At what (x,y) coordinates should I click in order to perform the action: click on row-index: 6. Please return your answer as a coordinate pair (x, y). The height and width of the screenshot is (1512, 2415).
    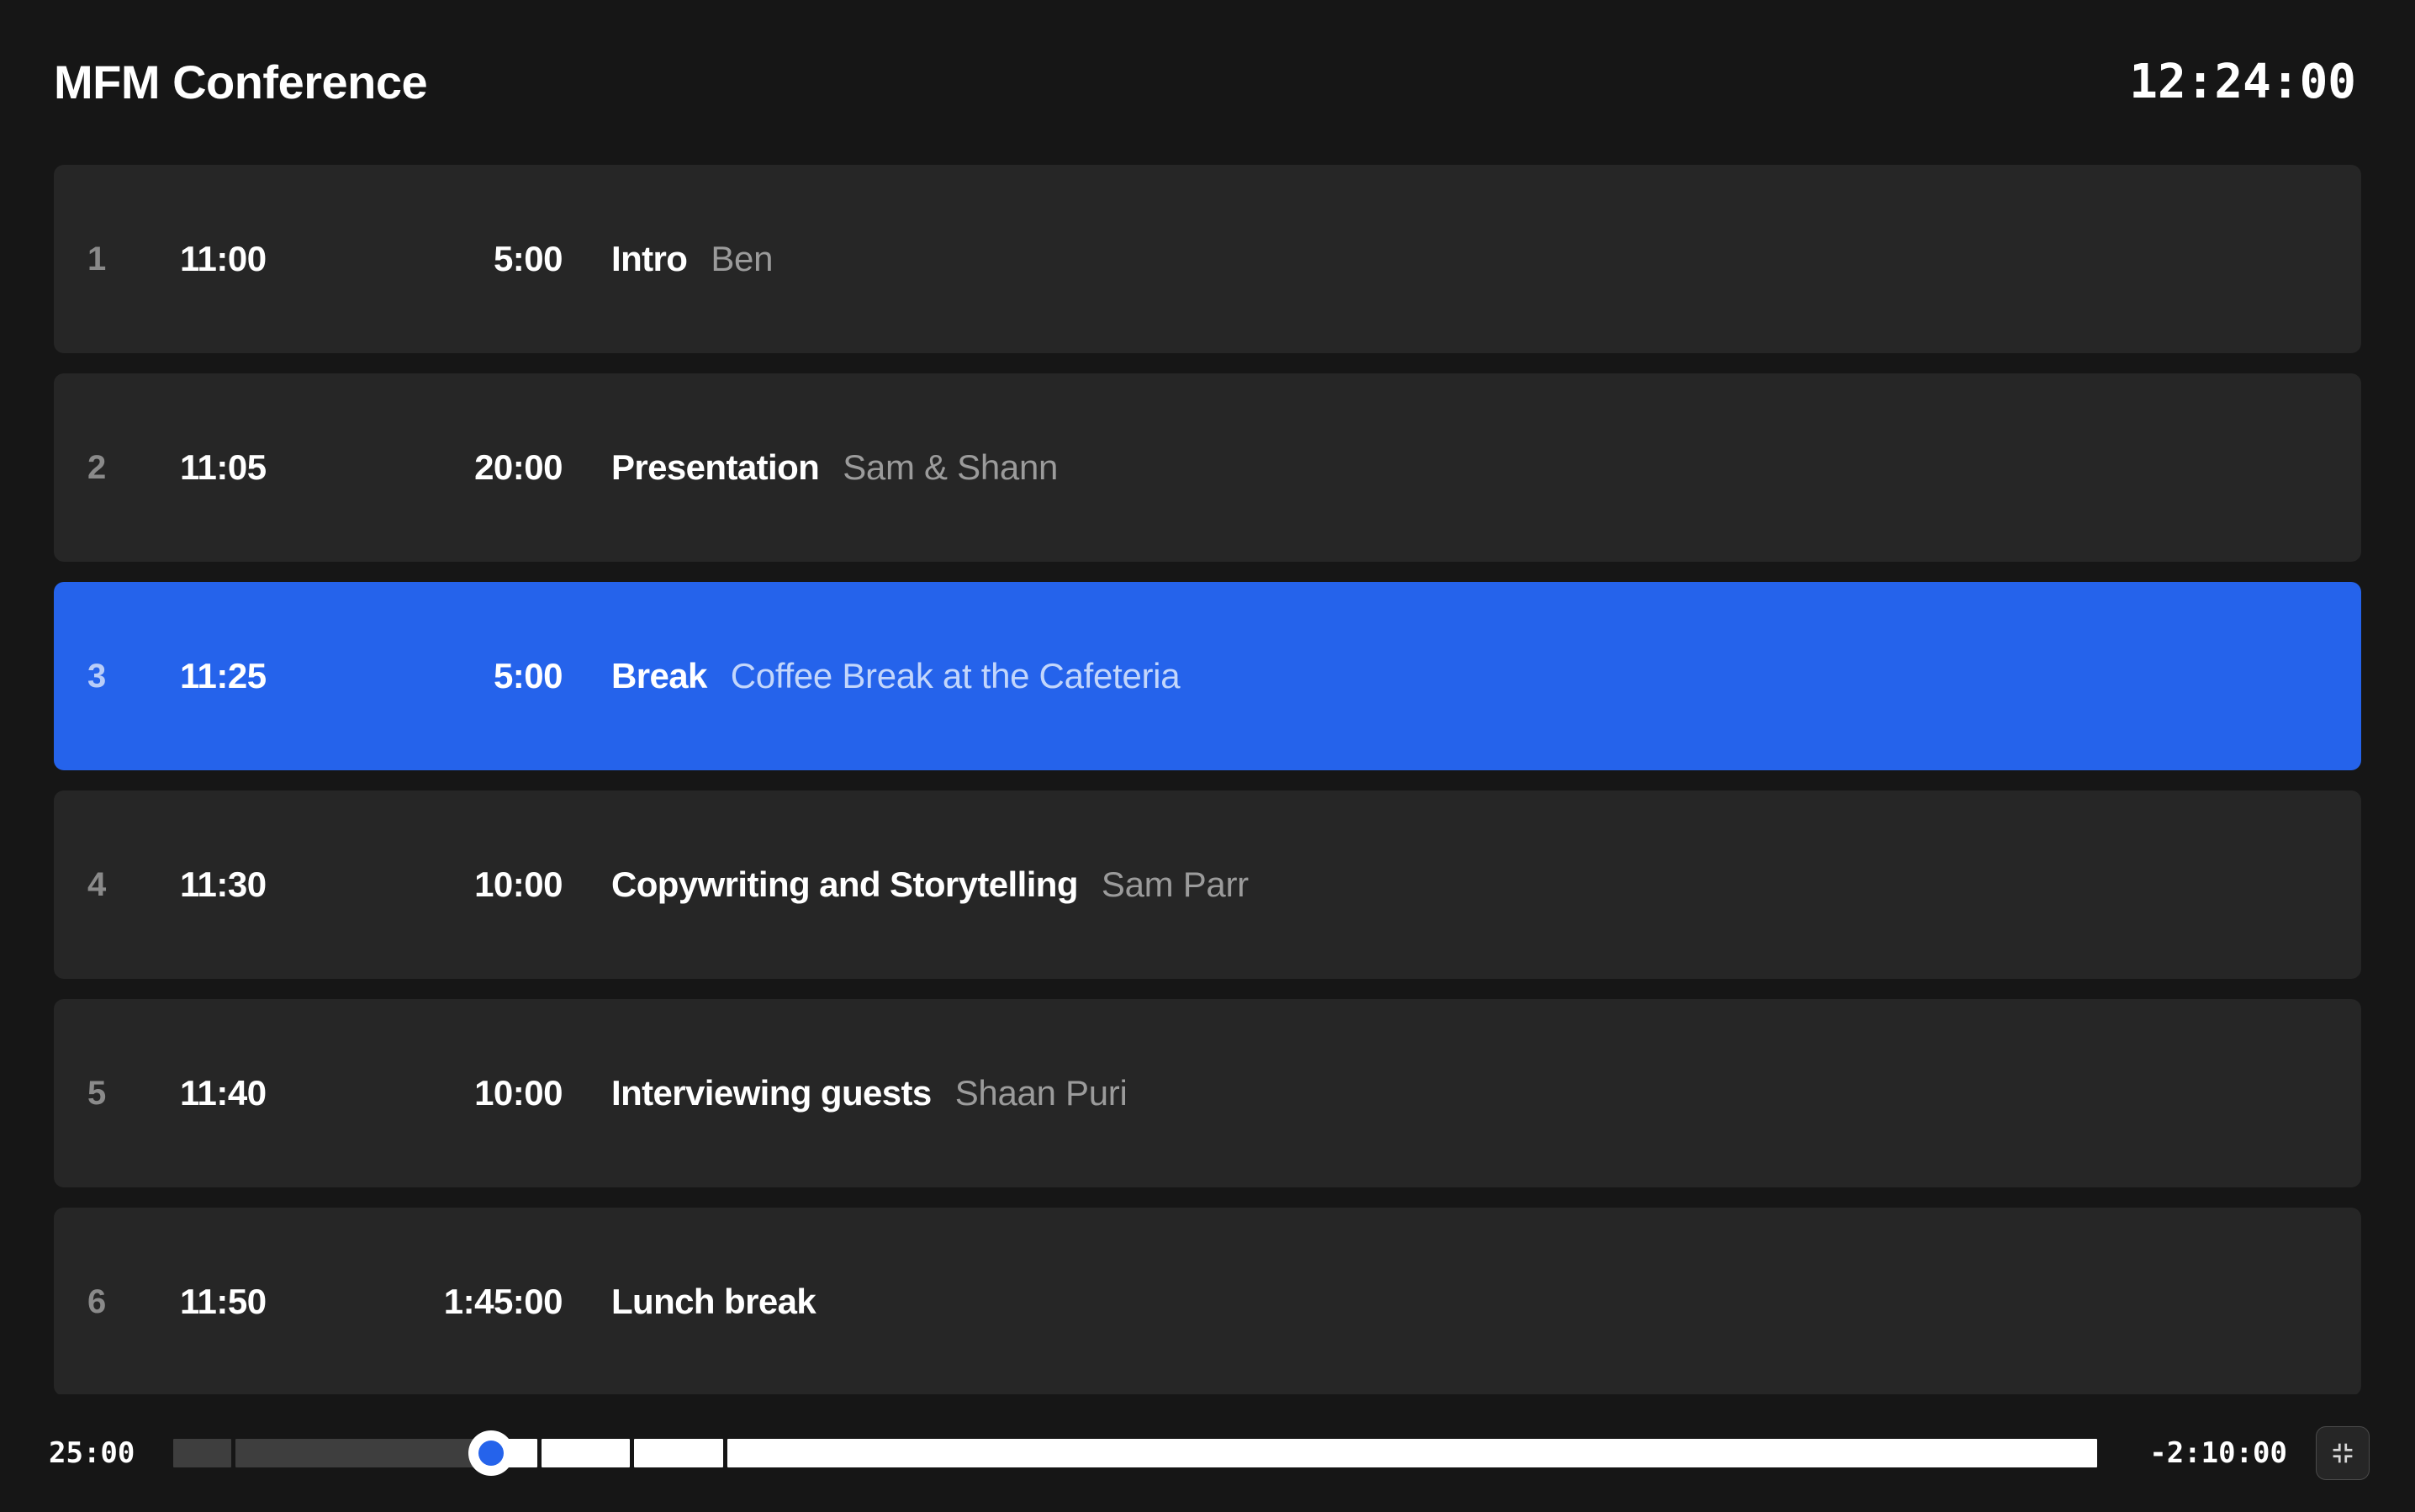
    Looking at the image, I should click on (97, 1301).